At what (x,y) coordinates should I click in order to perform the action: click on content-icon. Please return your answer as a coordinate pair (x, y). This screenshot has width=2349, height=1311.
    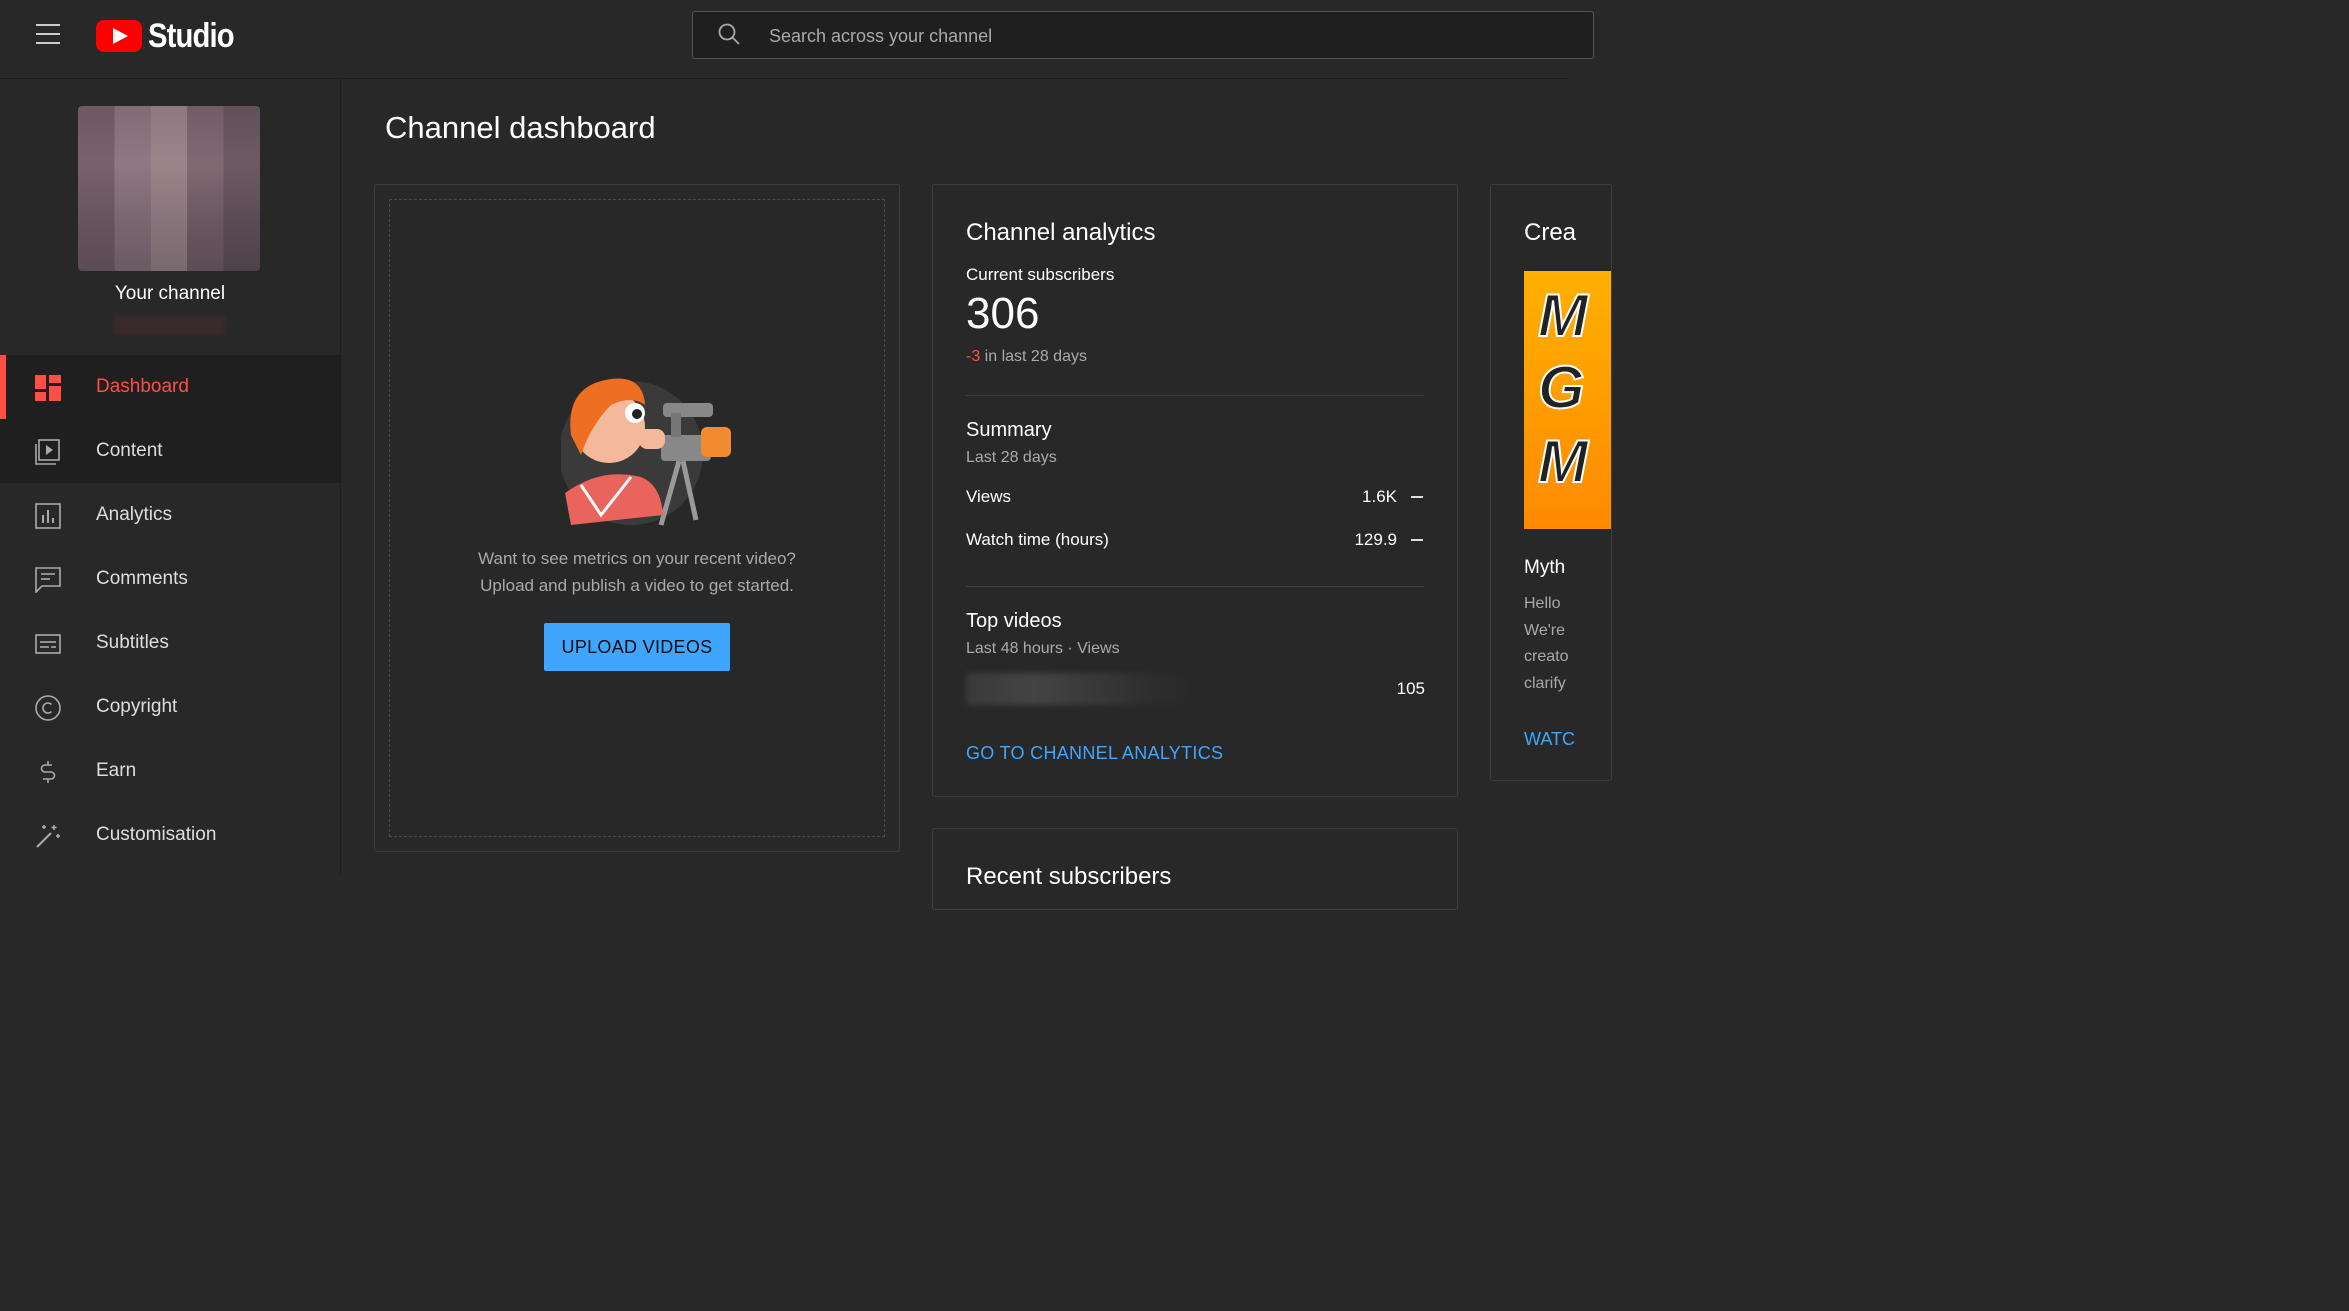
    Looking at the image, I should click on (47, 452).